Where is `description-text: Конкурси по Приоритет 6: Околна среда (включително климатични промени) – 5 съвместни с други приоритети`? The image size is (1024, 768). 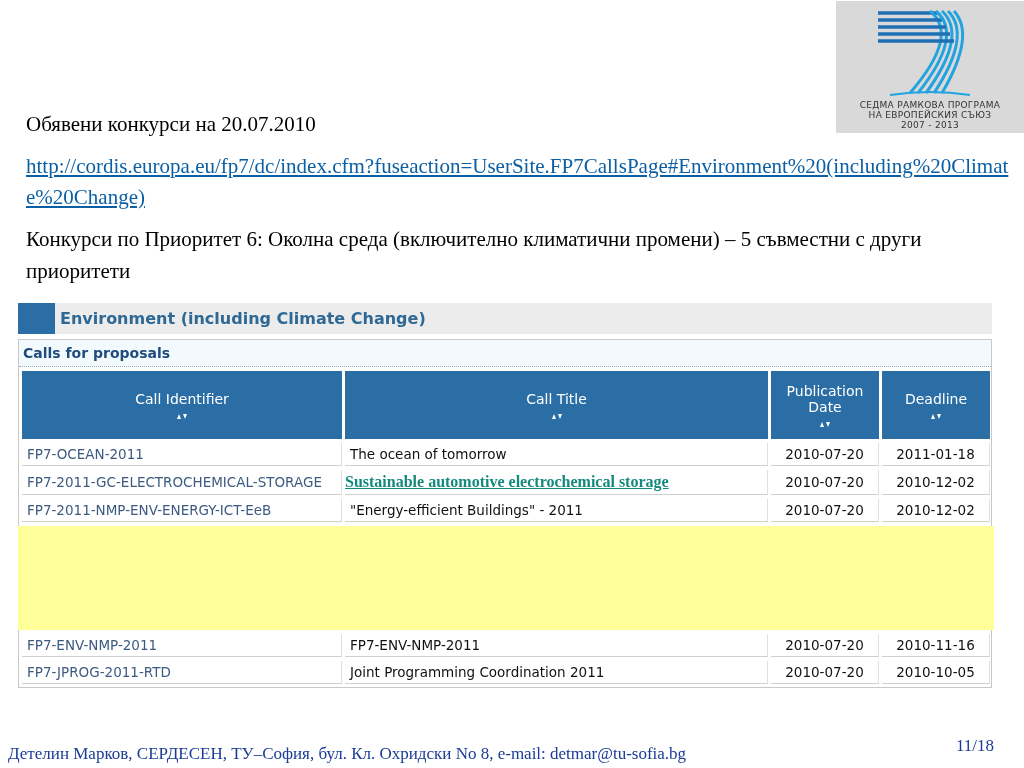 description-text: Конкурси по Приоритет 6: Околна среда (включително климатични промени) – 5 съвместни с други приоритети is located at coordinates (474, 255).